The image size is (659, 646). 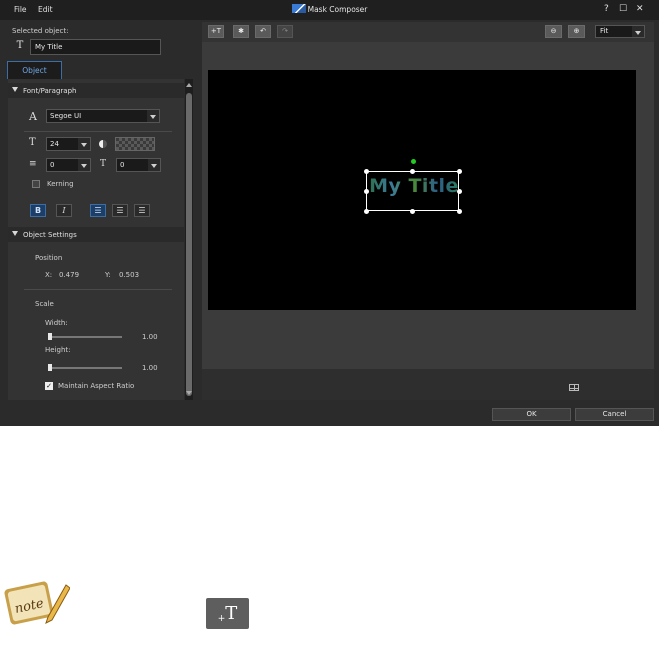 I want to click on y-label: Y:, so click(x=108, y=275).